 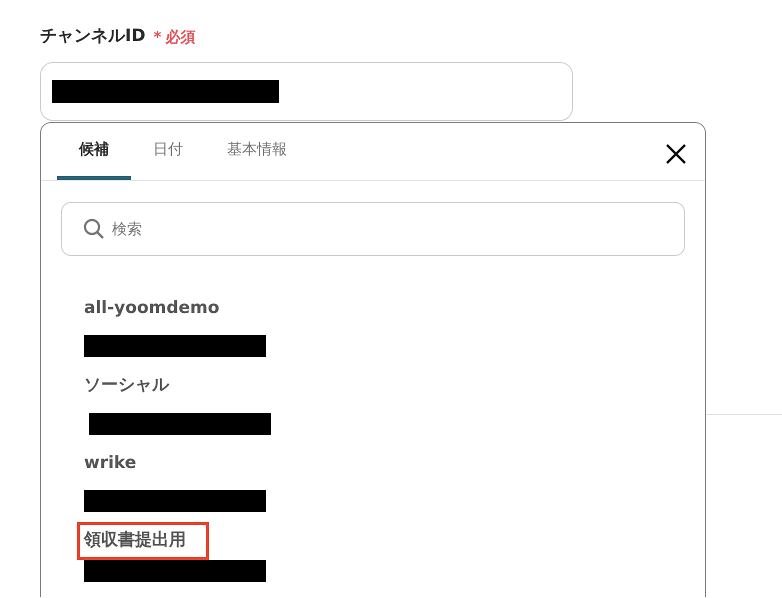 What do you see at coordinates (257, 151) in the screenshot?
I see `tab: 基本情報` at bounding box center [257, 151].